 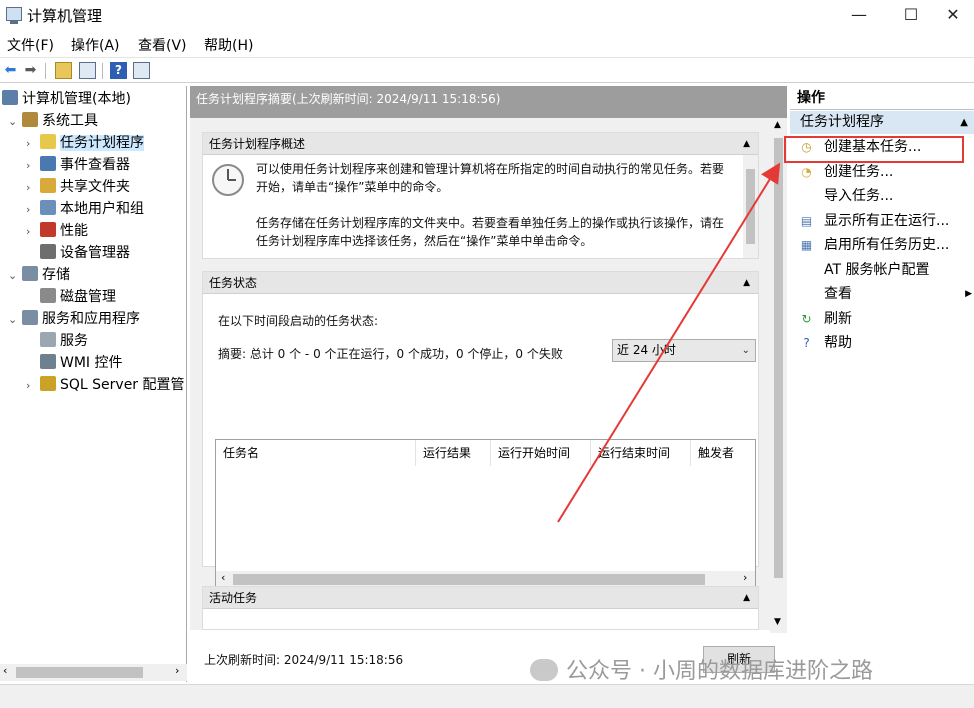 I want to click on action-pane-icon, so click(x=141, y=70).